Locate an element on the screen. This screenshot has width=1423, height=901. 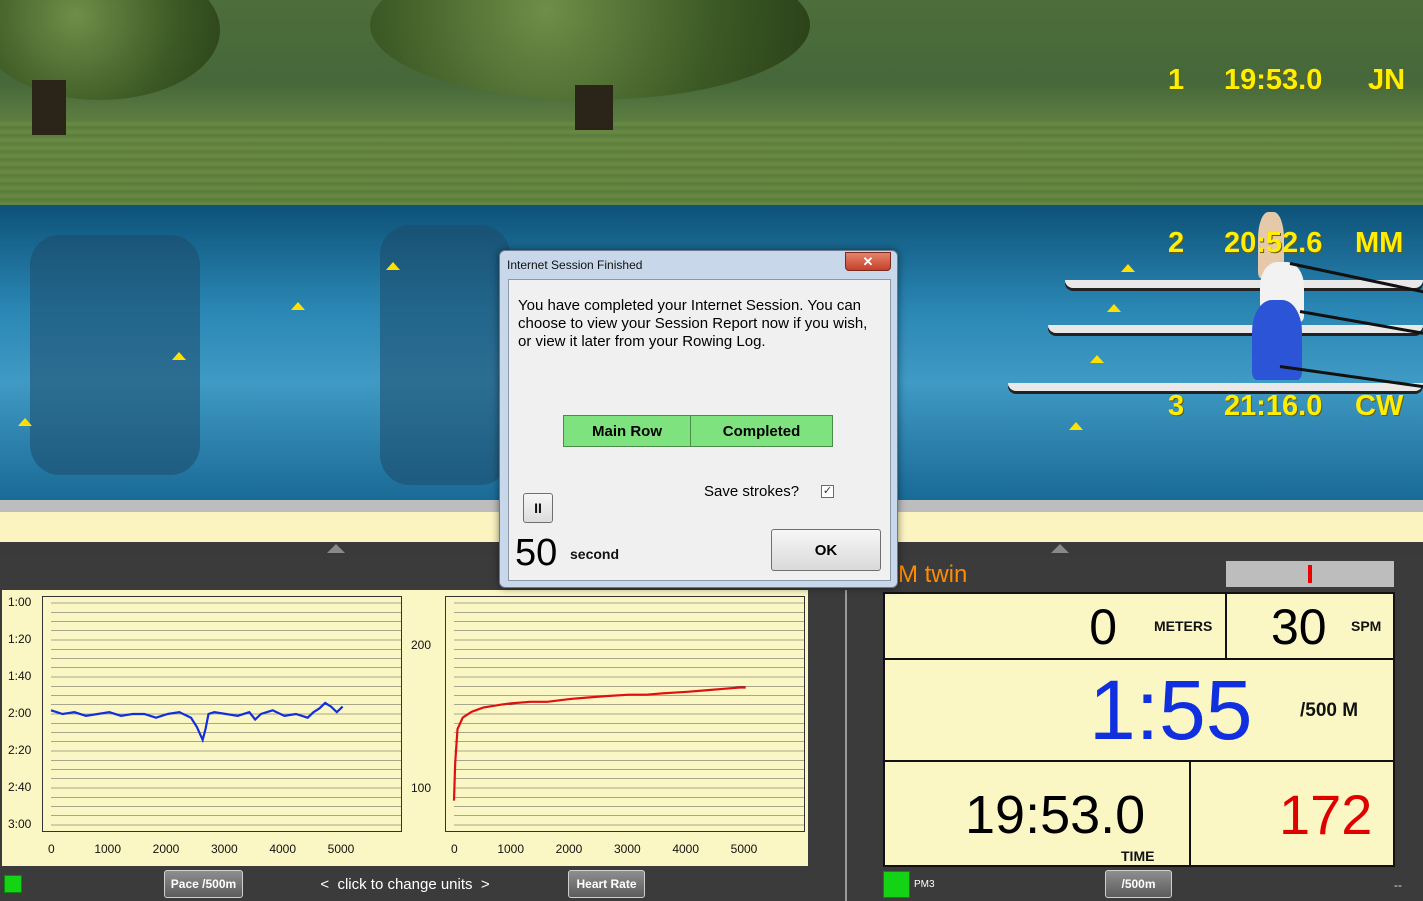
y-tick-label: 1:40 is located at coordinates (20, 676).